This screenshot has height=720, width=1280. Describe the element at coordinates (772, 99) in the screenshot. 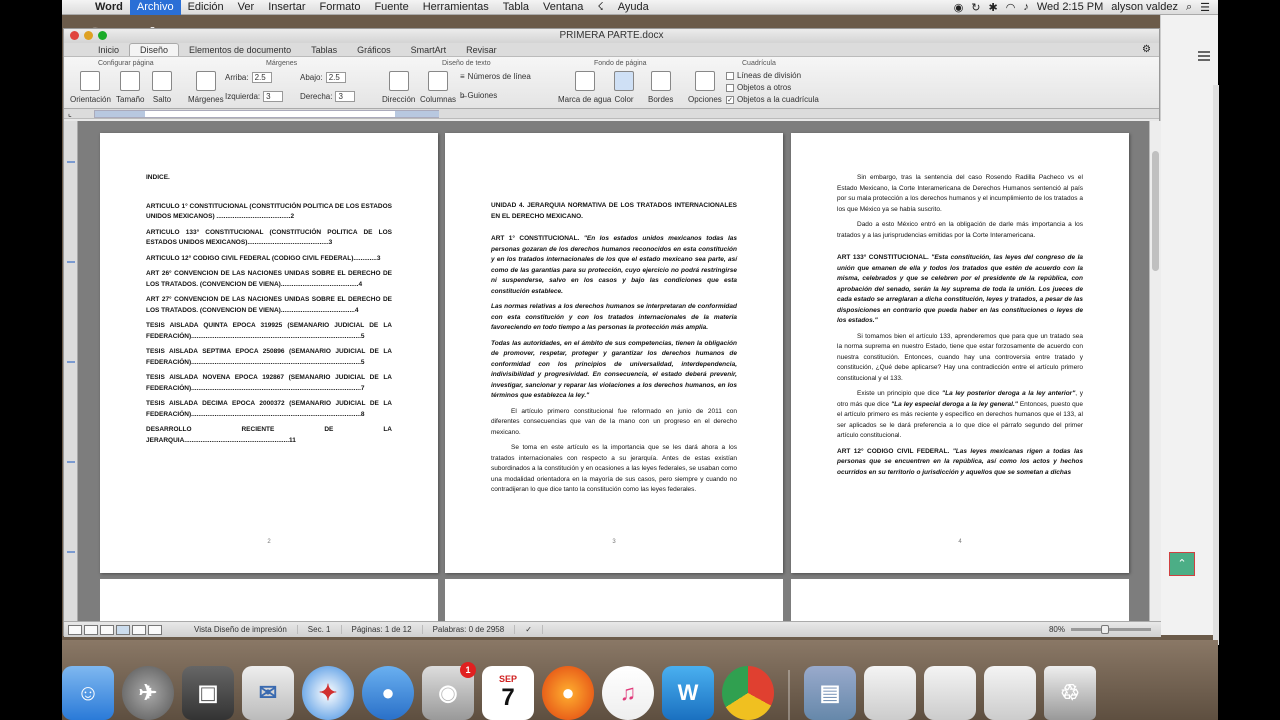

I see `objetos-cuadricula-checkbox: ✓ Objetos a la cuadrícula` at that location.